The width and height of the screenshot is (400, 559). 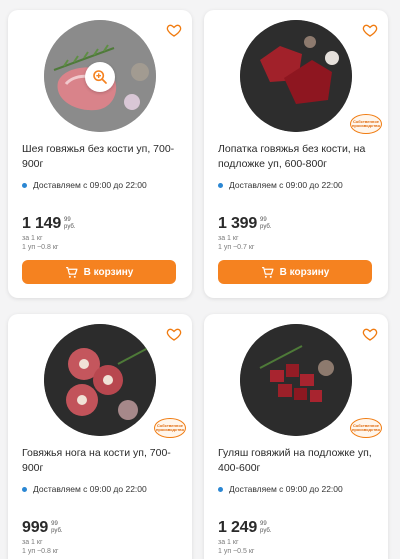 I want to click on price: 999 99 руб., so click(x=42, y=528).